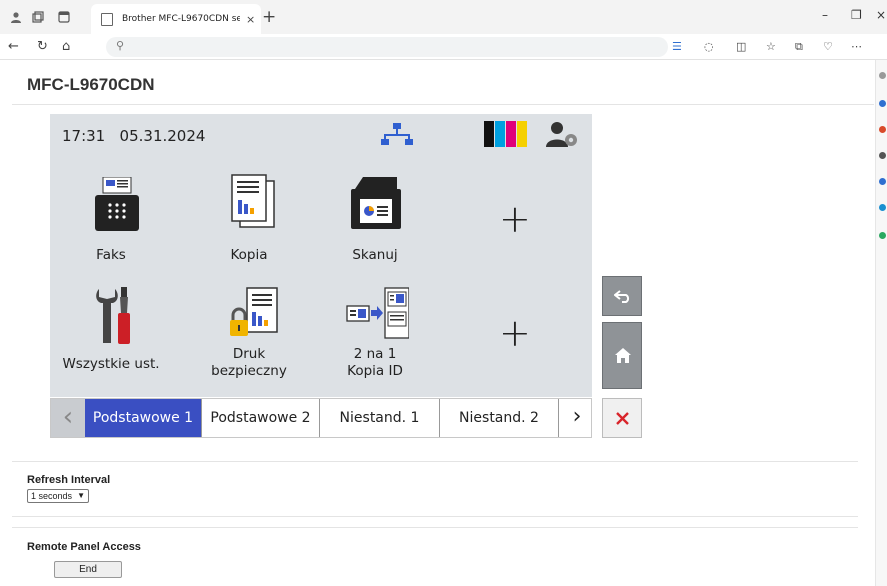  Describe the element at coordinates (88, 569) in the screenshot. I see `end-button: End` at that location.